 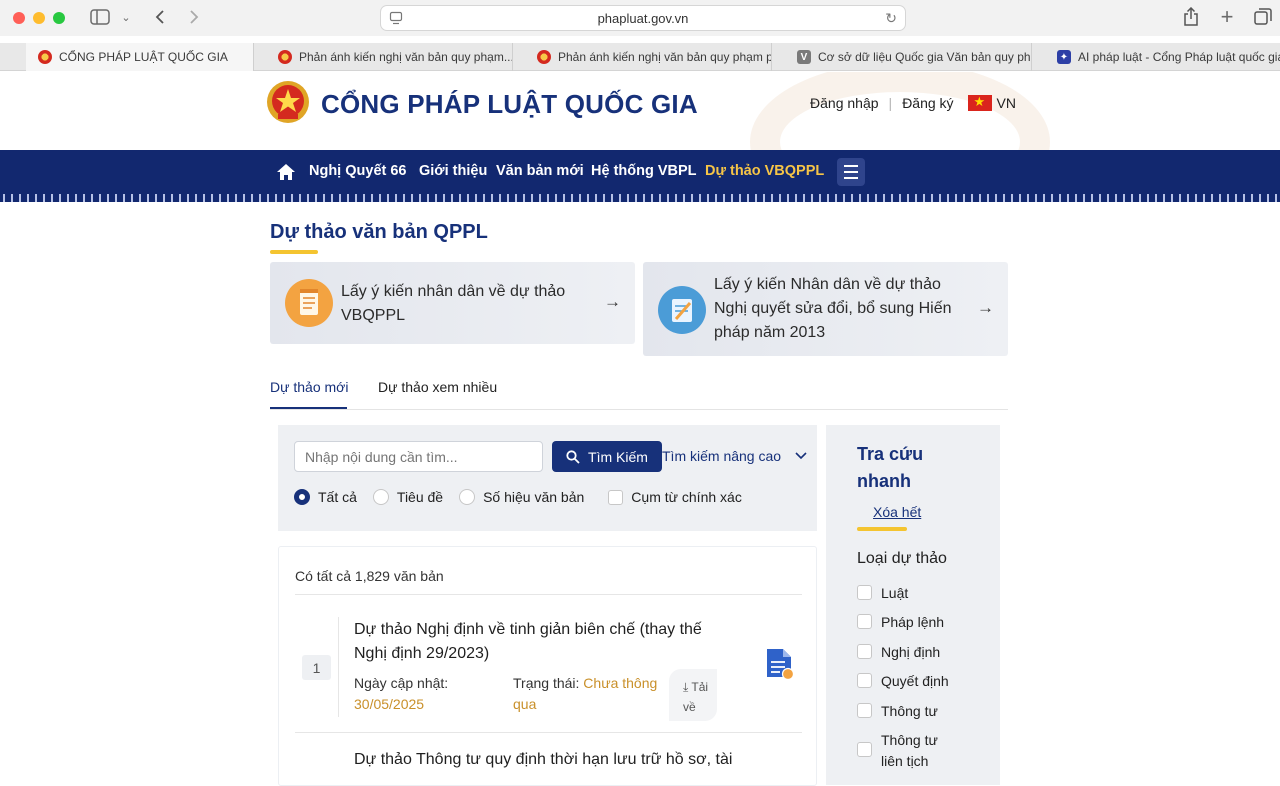 What do you see at coordinates (380, 497) in the screenshot?
I see `radio-title` at bounding box center [380, 497].